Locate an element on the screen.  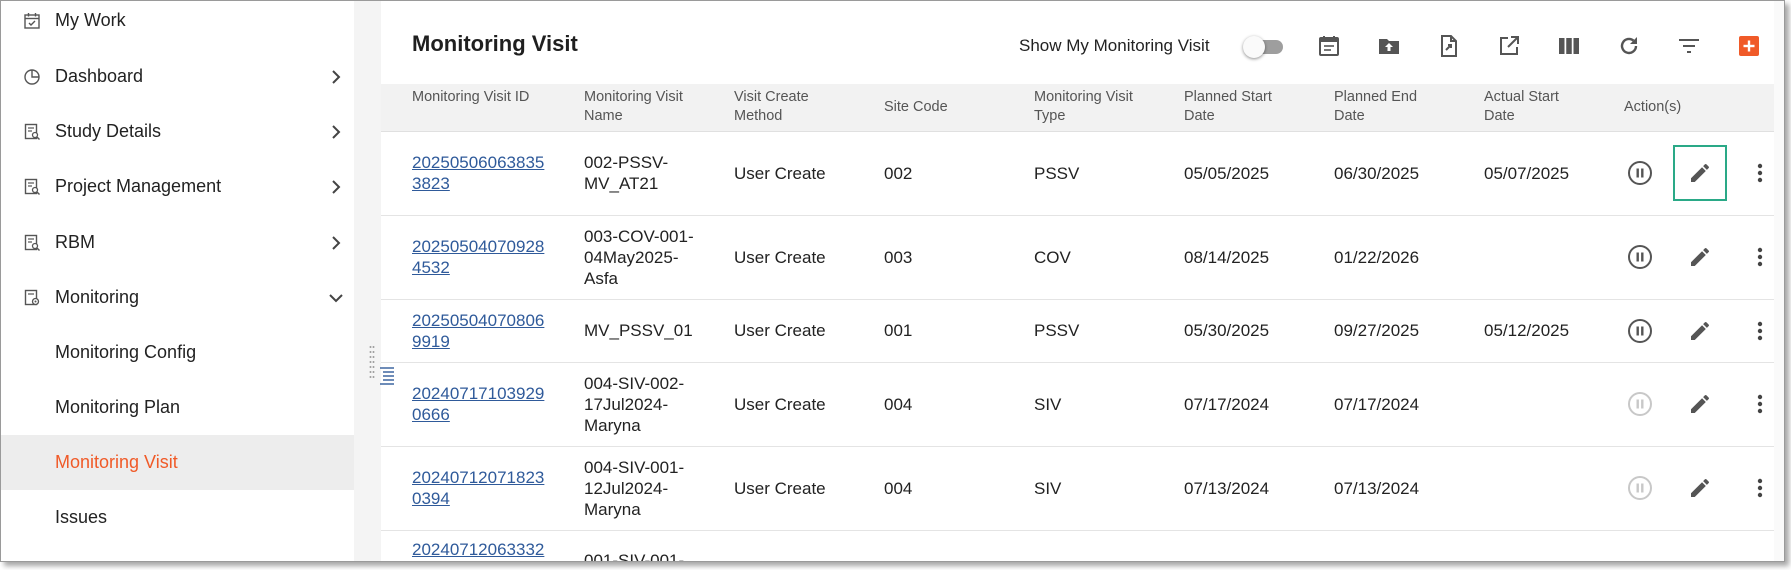
cell-line: 0666 is located at coordinates (478, 414).